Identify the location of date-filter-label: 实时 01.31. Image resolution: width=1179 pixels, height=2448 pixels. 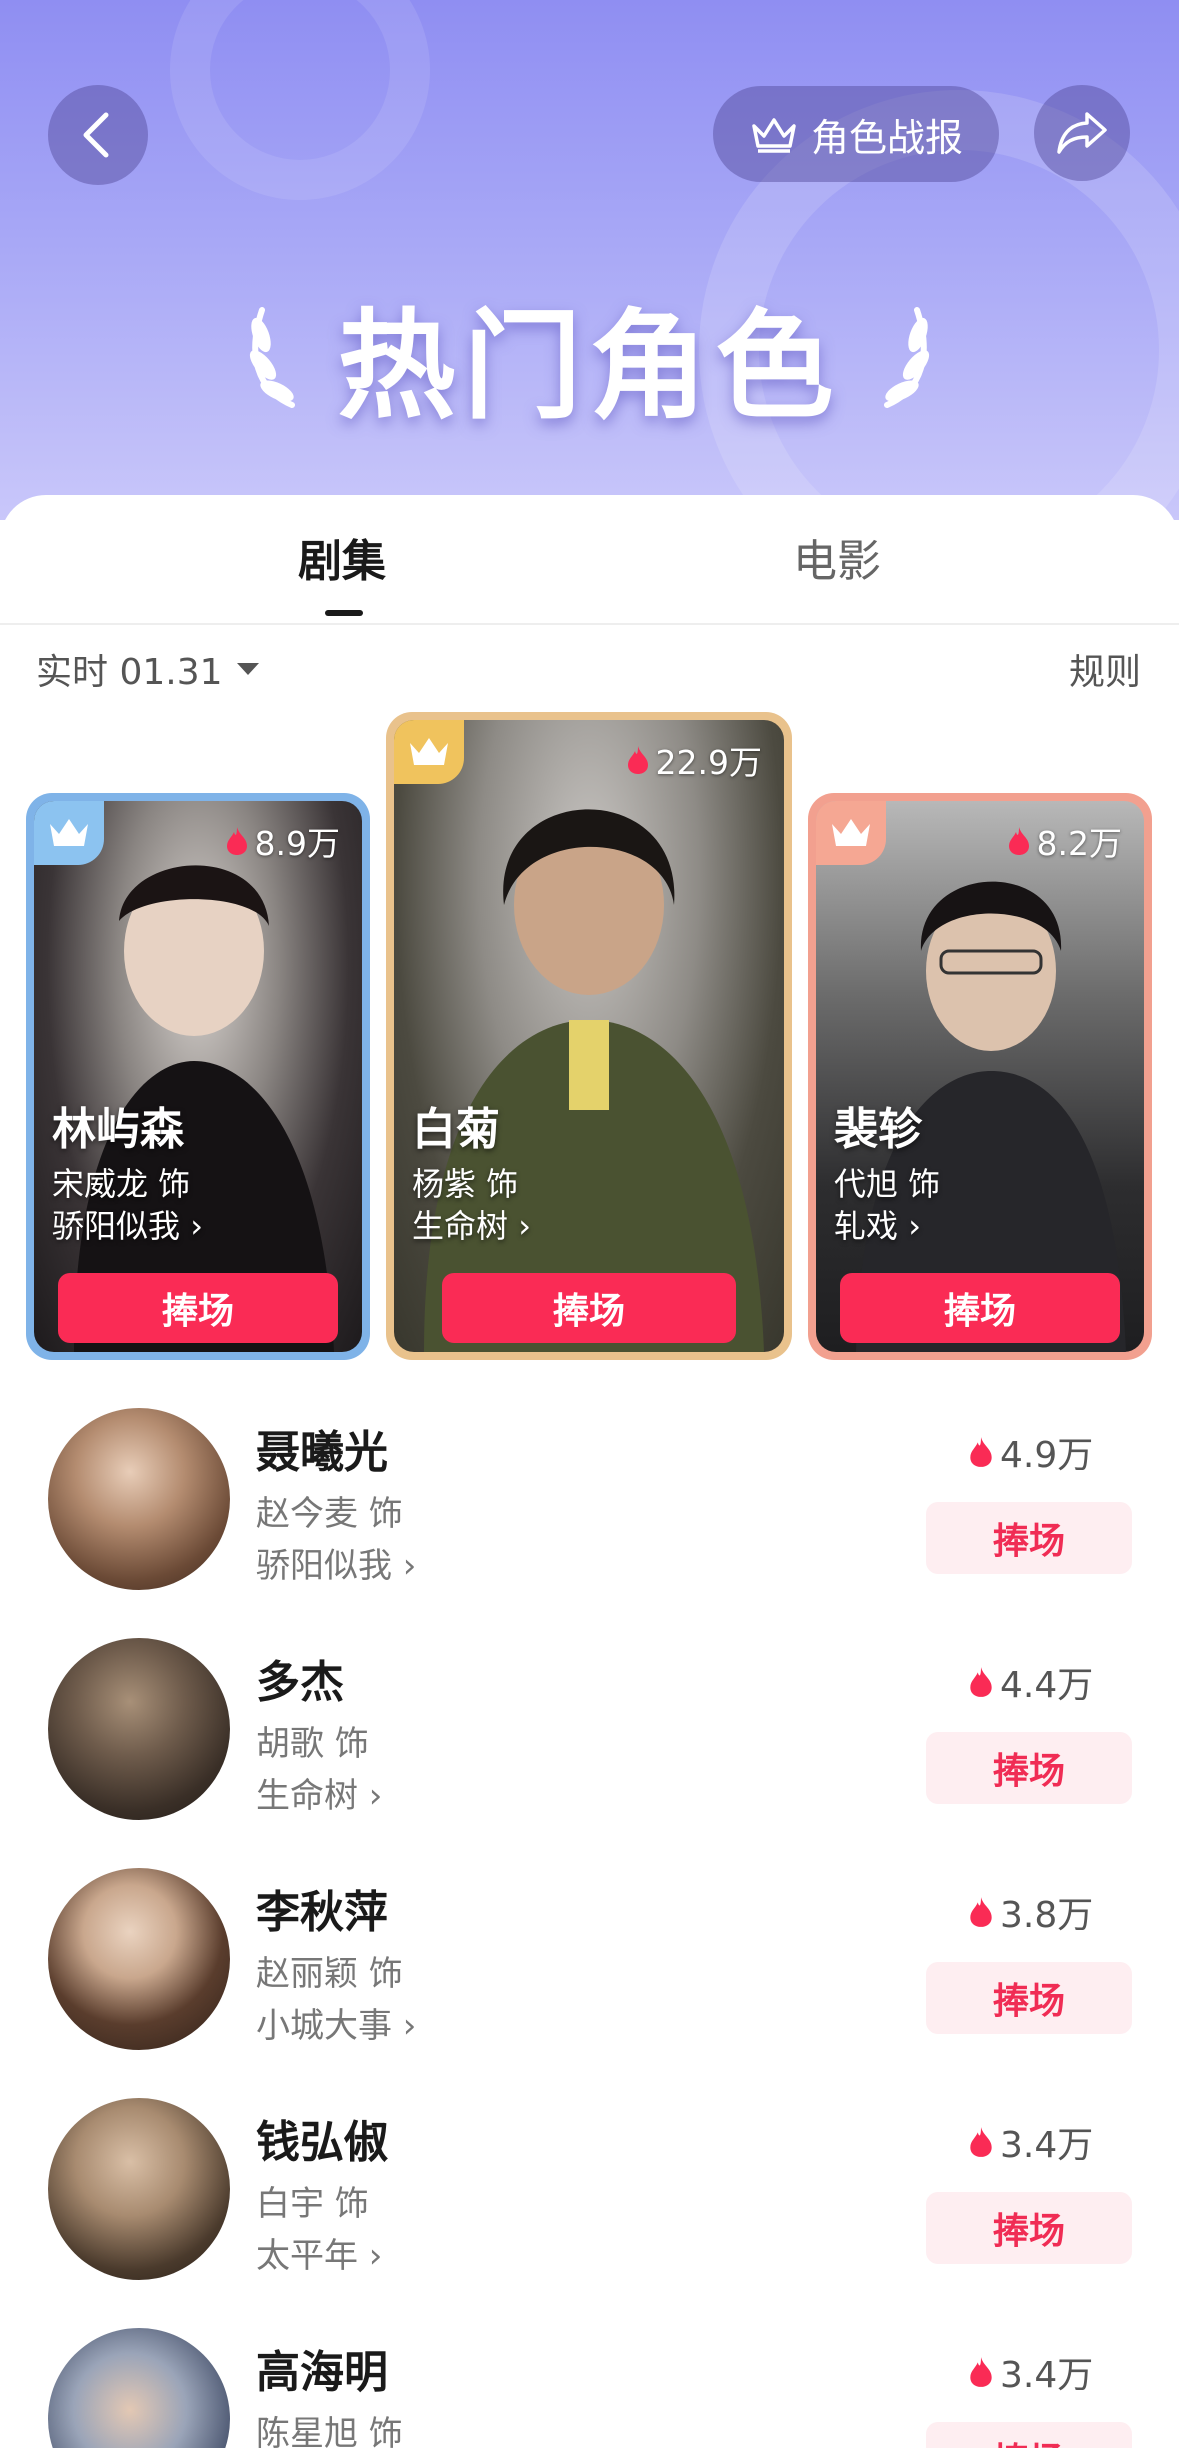
(129, 672).